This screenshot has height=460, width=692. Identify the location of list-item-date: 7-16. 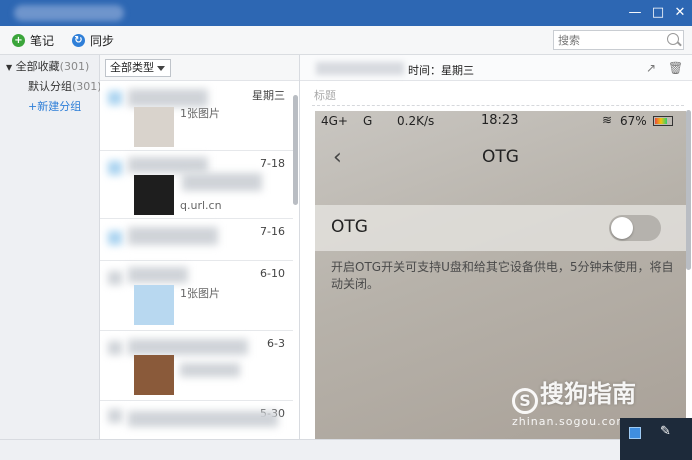
(272, 231).